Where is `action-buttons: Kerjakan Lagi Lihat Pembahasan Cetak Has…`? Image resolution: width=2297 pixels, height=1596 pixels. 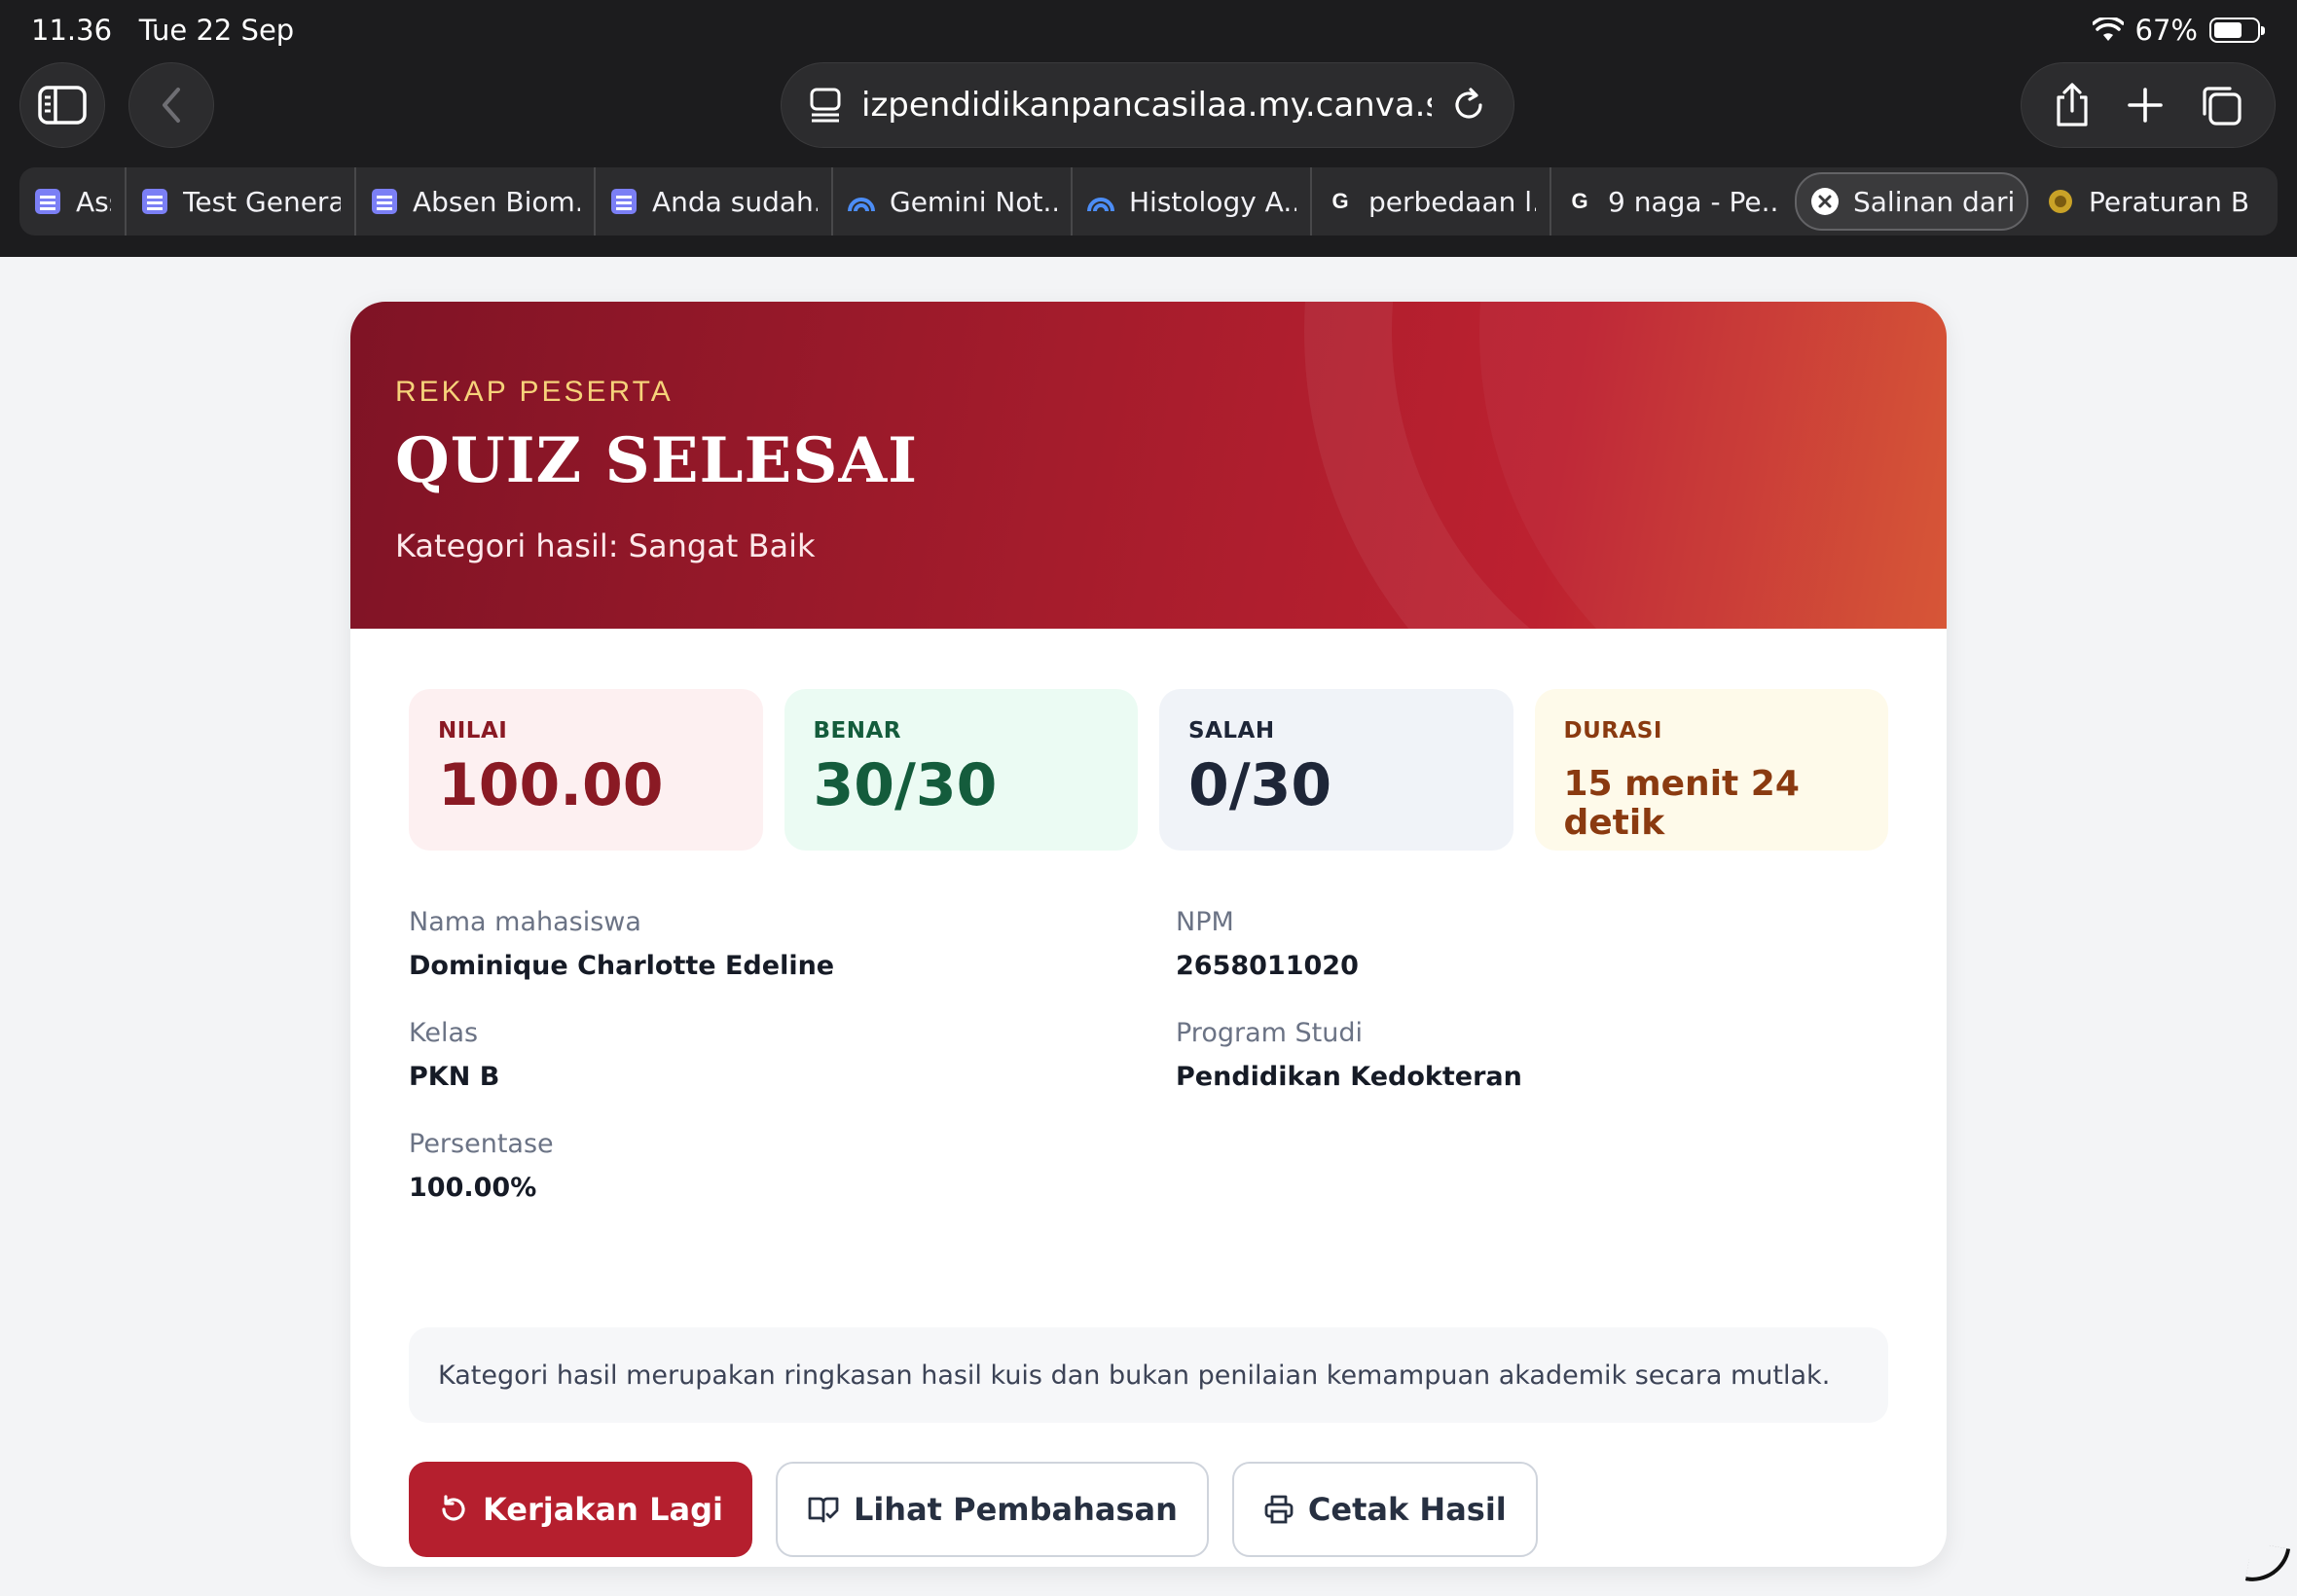 action-buttons: Kerjakan Lagi Lihat Pembahasan Cetak Has… is located at coordinates (974, 1509).